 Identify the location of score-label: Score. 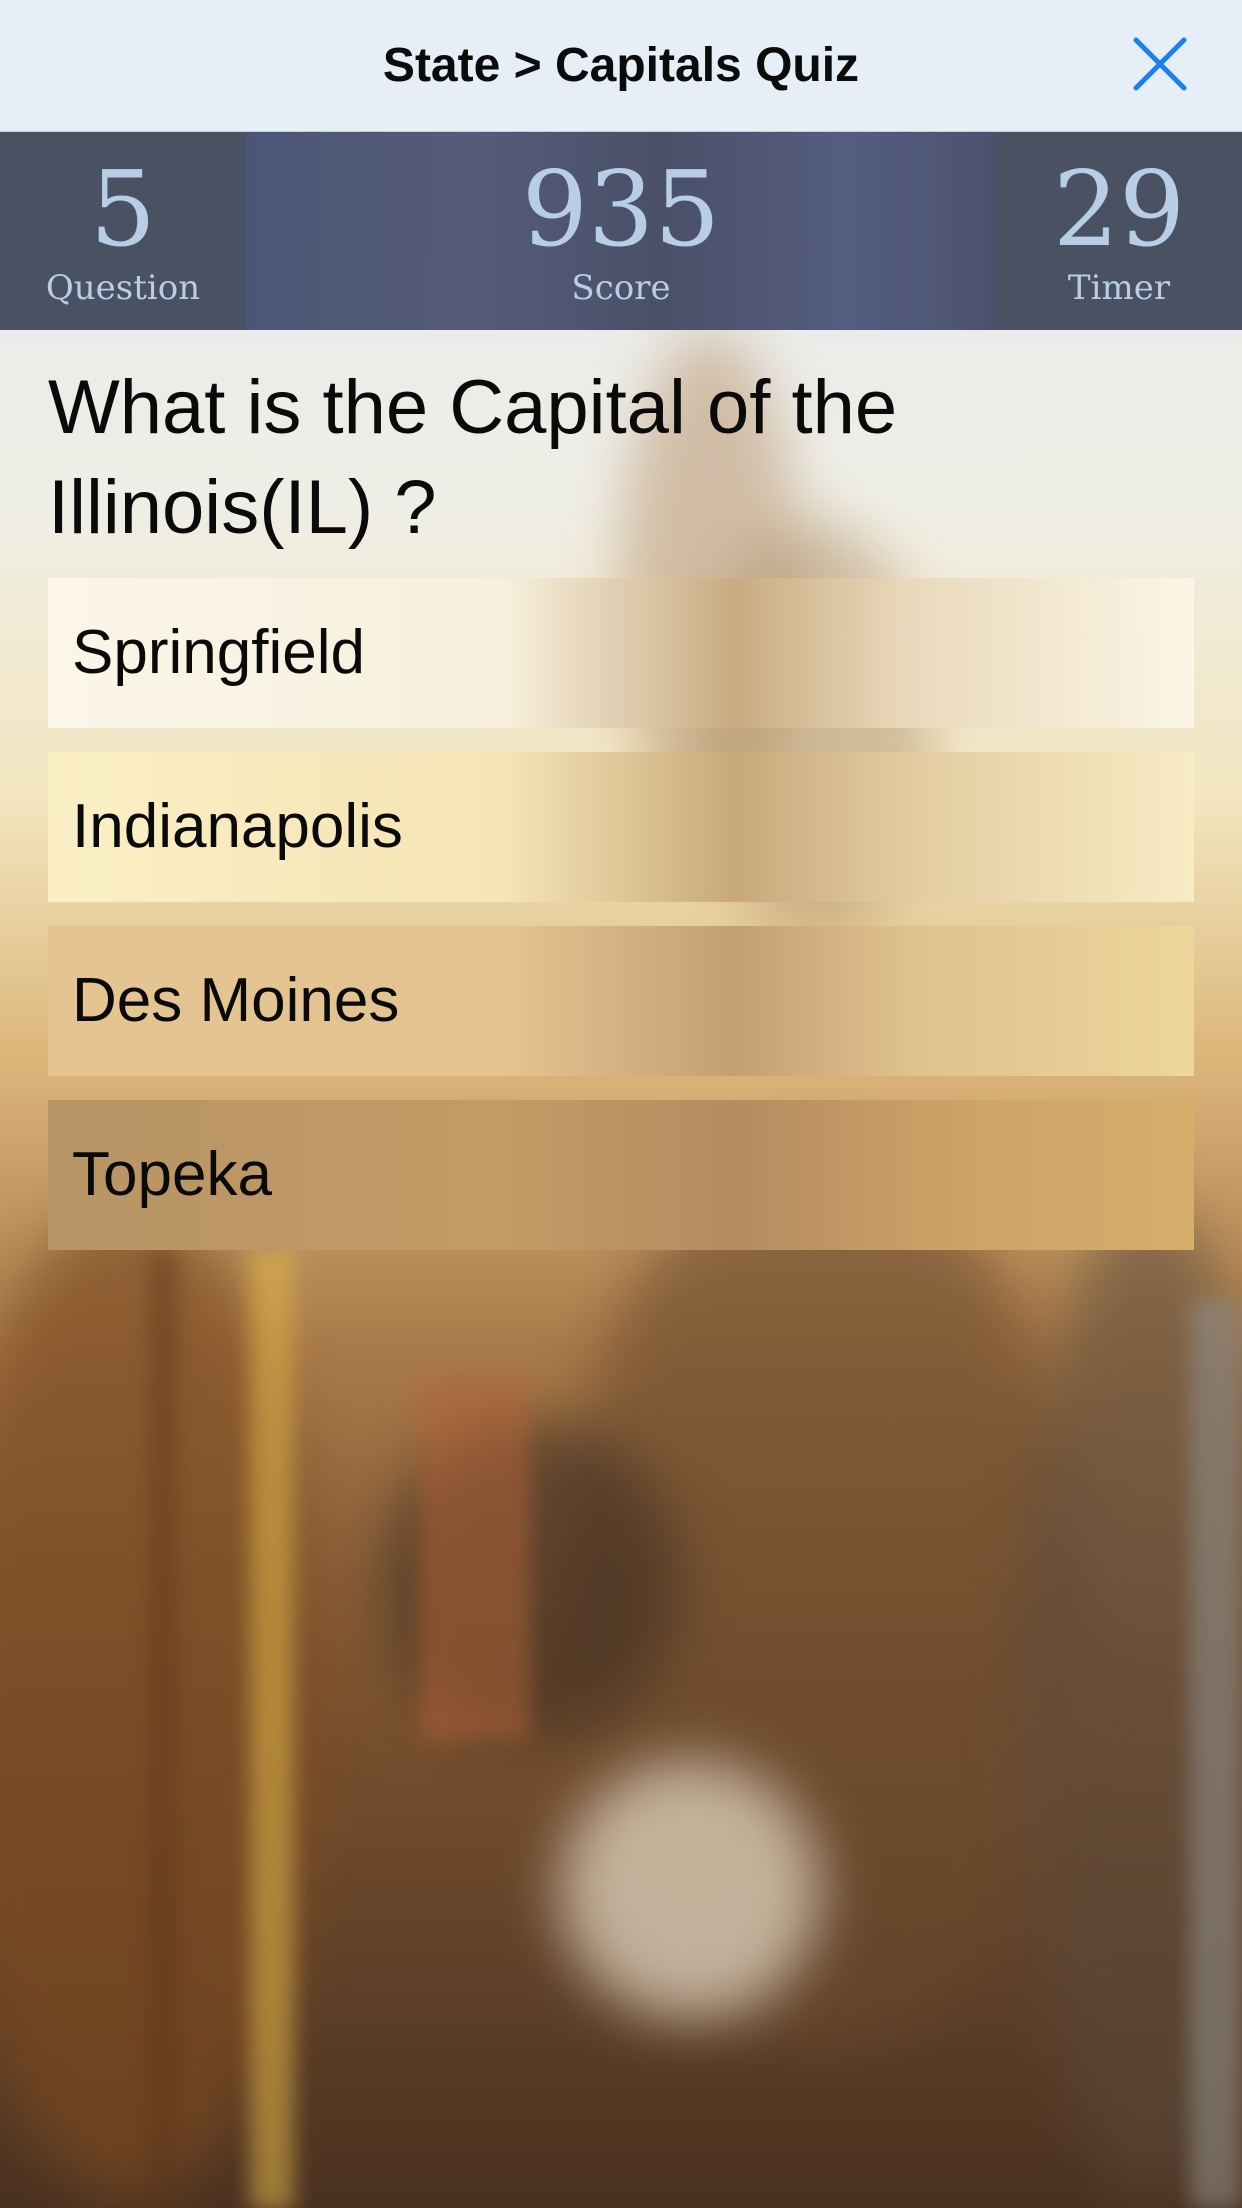
(621, 288).